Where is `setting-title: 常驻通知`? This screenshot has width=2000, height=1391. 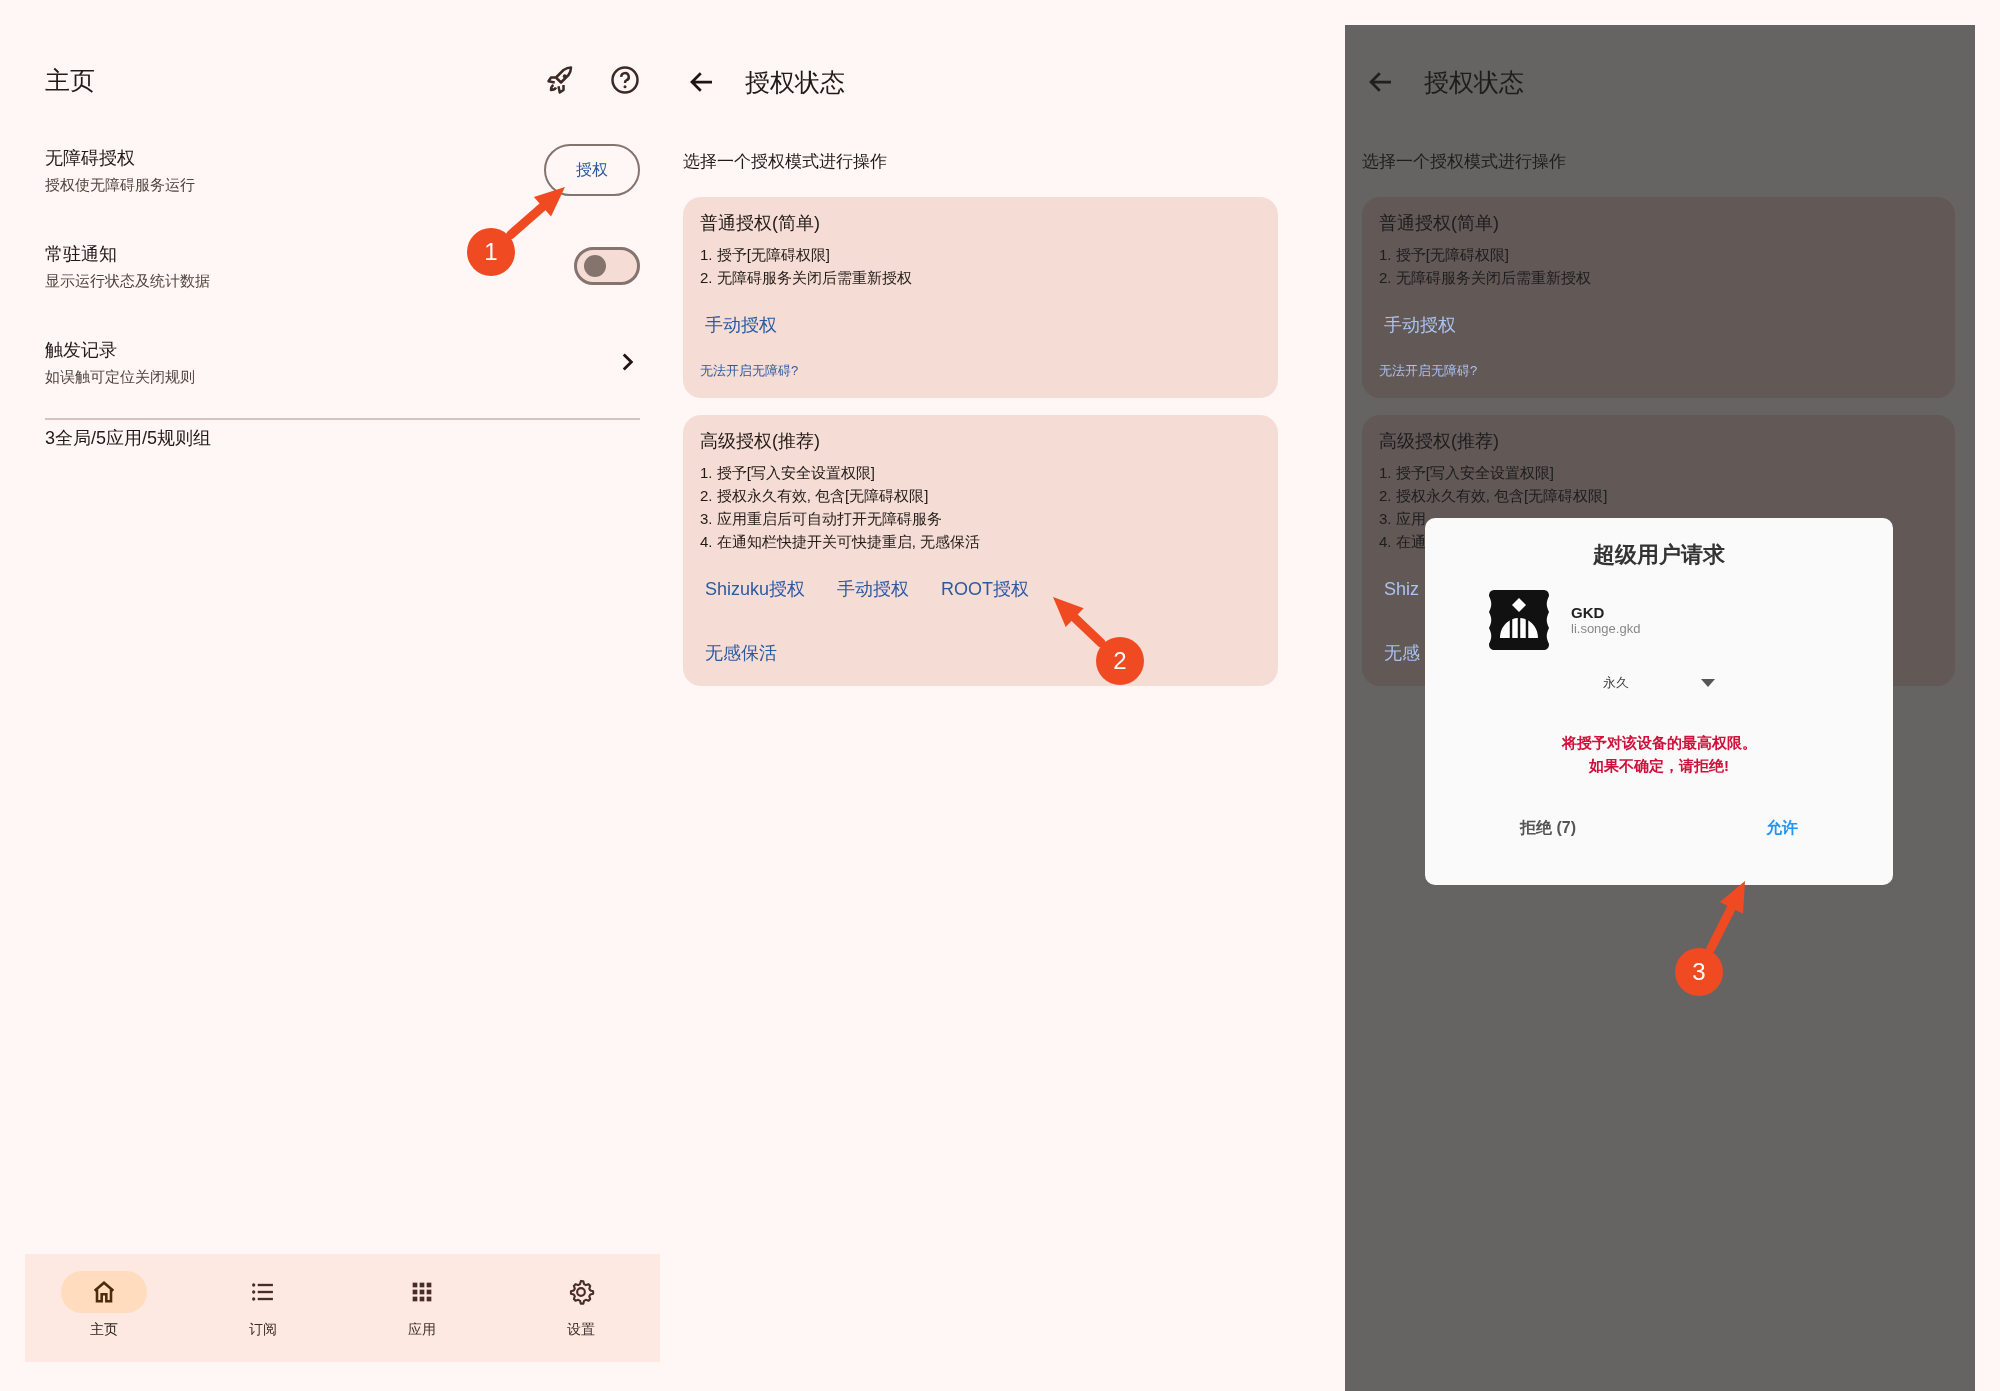
setting-title: 常驻通知 is located at coordinates (81, 254).